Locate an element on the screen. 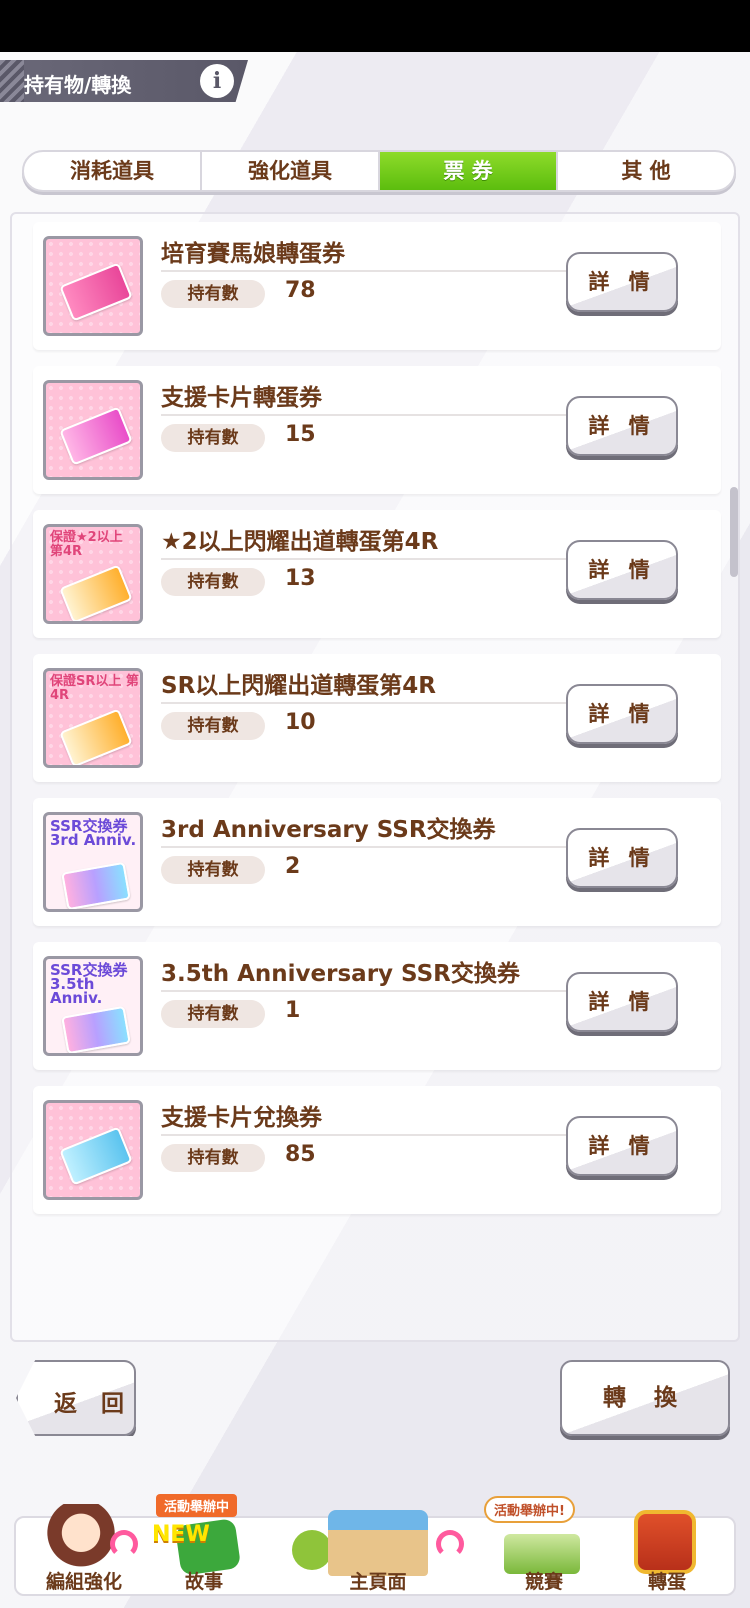  item-name: 支援卡片轉蛋券 is located at coordinates (241, 398).